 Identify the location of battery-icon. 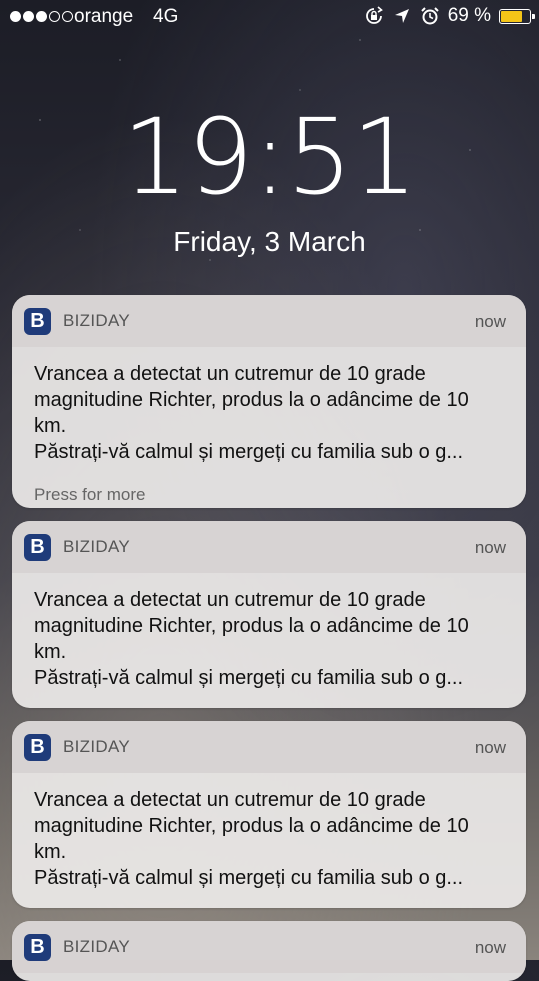
(517, 16).